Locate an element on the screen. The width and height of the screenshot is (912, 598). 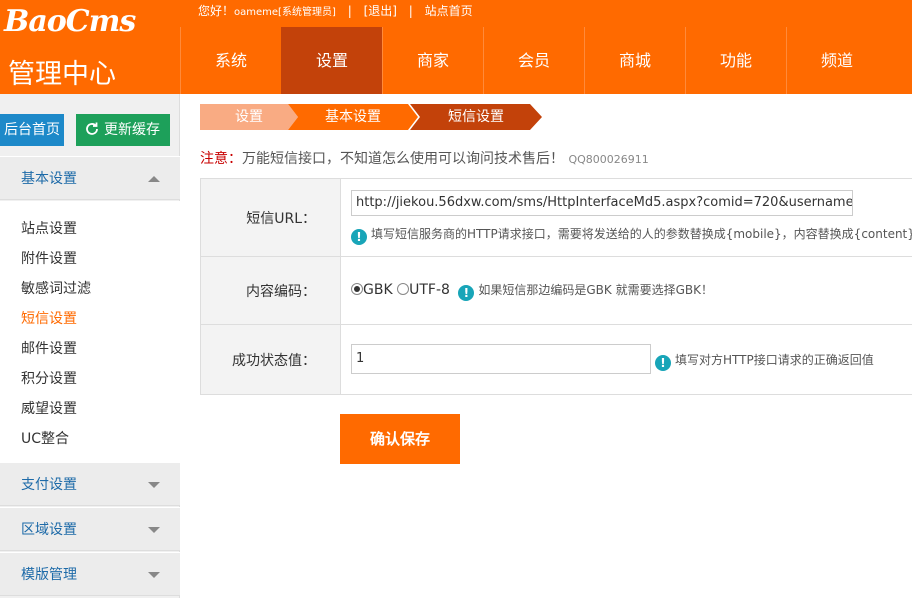
encoding-hint-text: 如果短信那边编码是GBK 就需要选择GBK！ is located at coordinates (595, 290).